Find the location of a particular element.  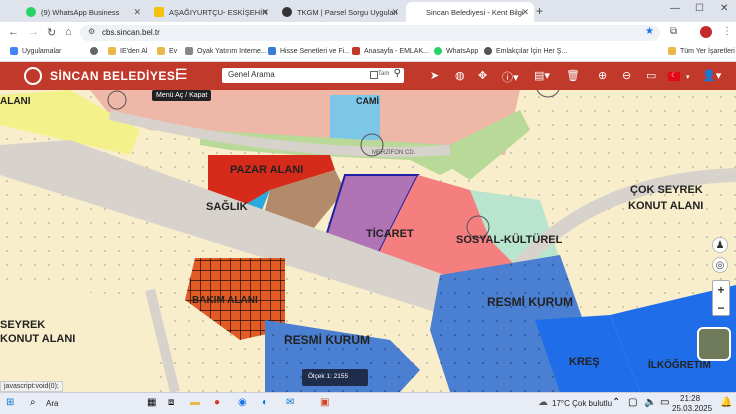

map-label-cok-seyrek: ÇOK SEYREK is located at coordinates (666, 190).